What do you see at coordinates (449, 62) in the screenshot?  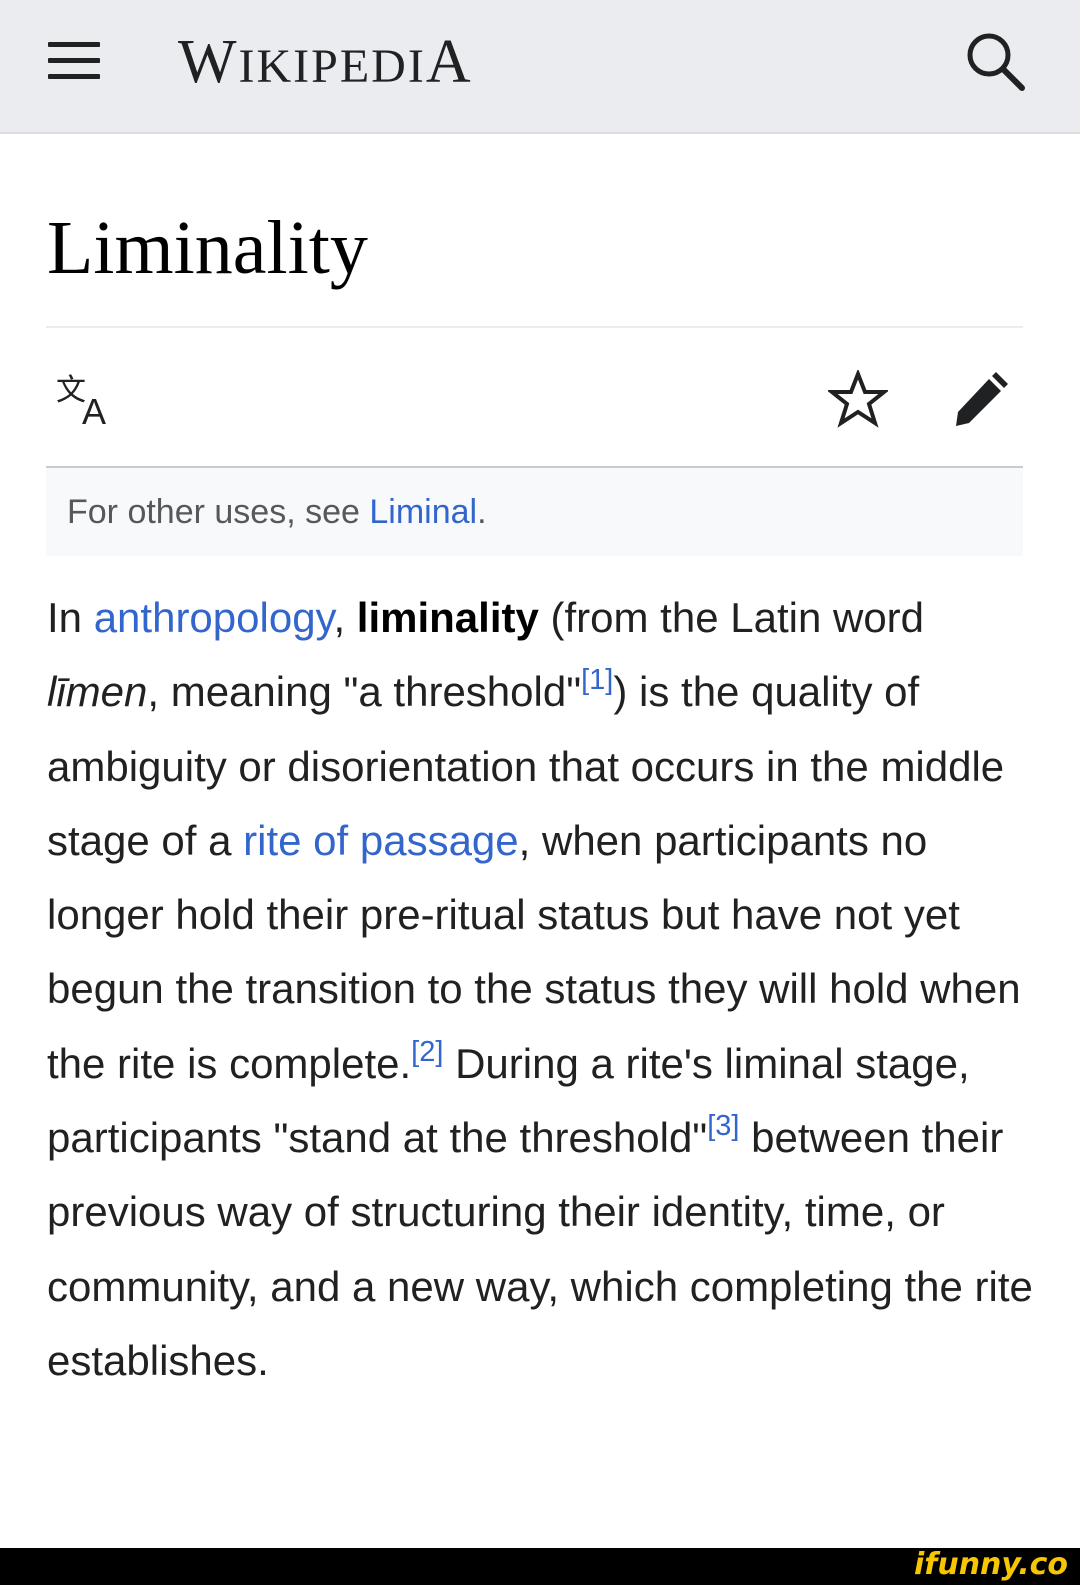 I see `wordmark-cap-a: A` at bounding box center [449, 62].